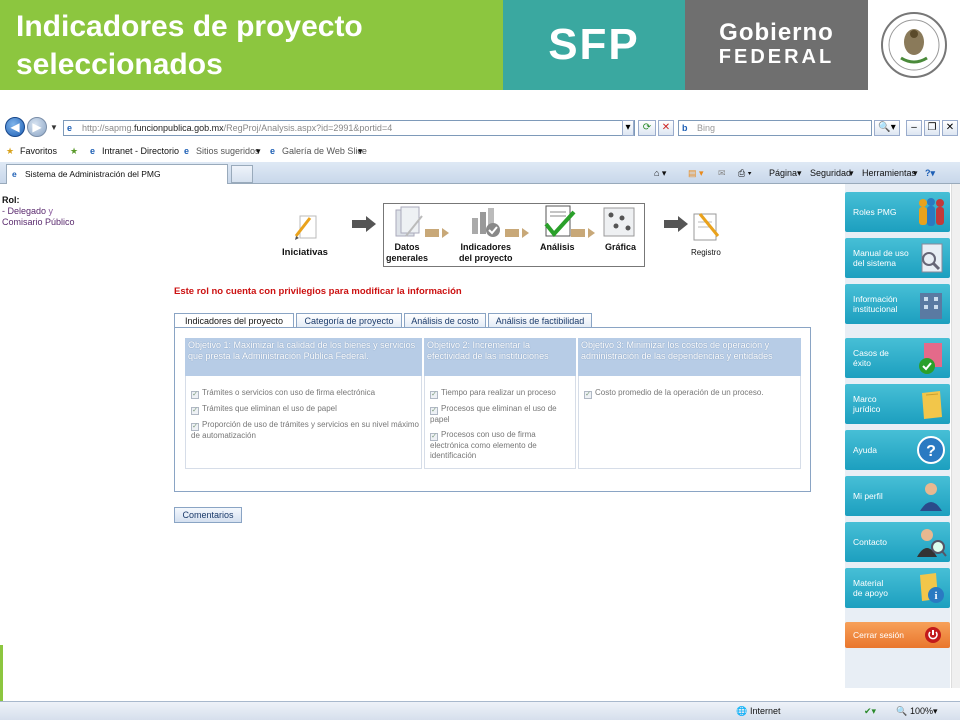 This screenshot has width=960, height=720. What do you see at coordinates (51, 211) in the screenshot?
I see `role-and: y` at bounding box center [51, 211].